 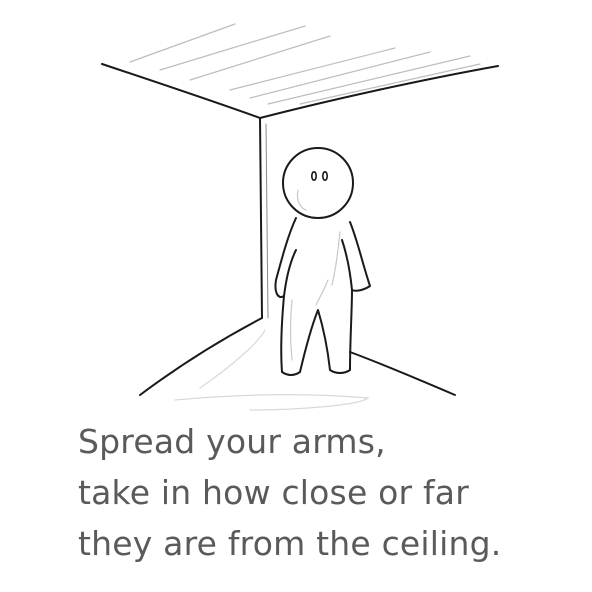 What do you see at coordinates (264, 218) in the screenshot?
I see `wall-corner` at bounding box center [264, 218].